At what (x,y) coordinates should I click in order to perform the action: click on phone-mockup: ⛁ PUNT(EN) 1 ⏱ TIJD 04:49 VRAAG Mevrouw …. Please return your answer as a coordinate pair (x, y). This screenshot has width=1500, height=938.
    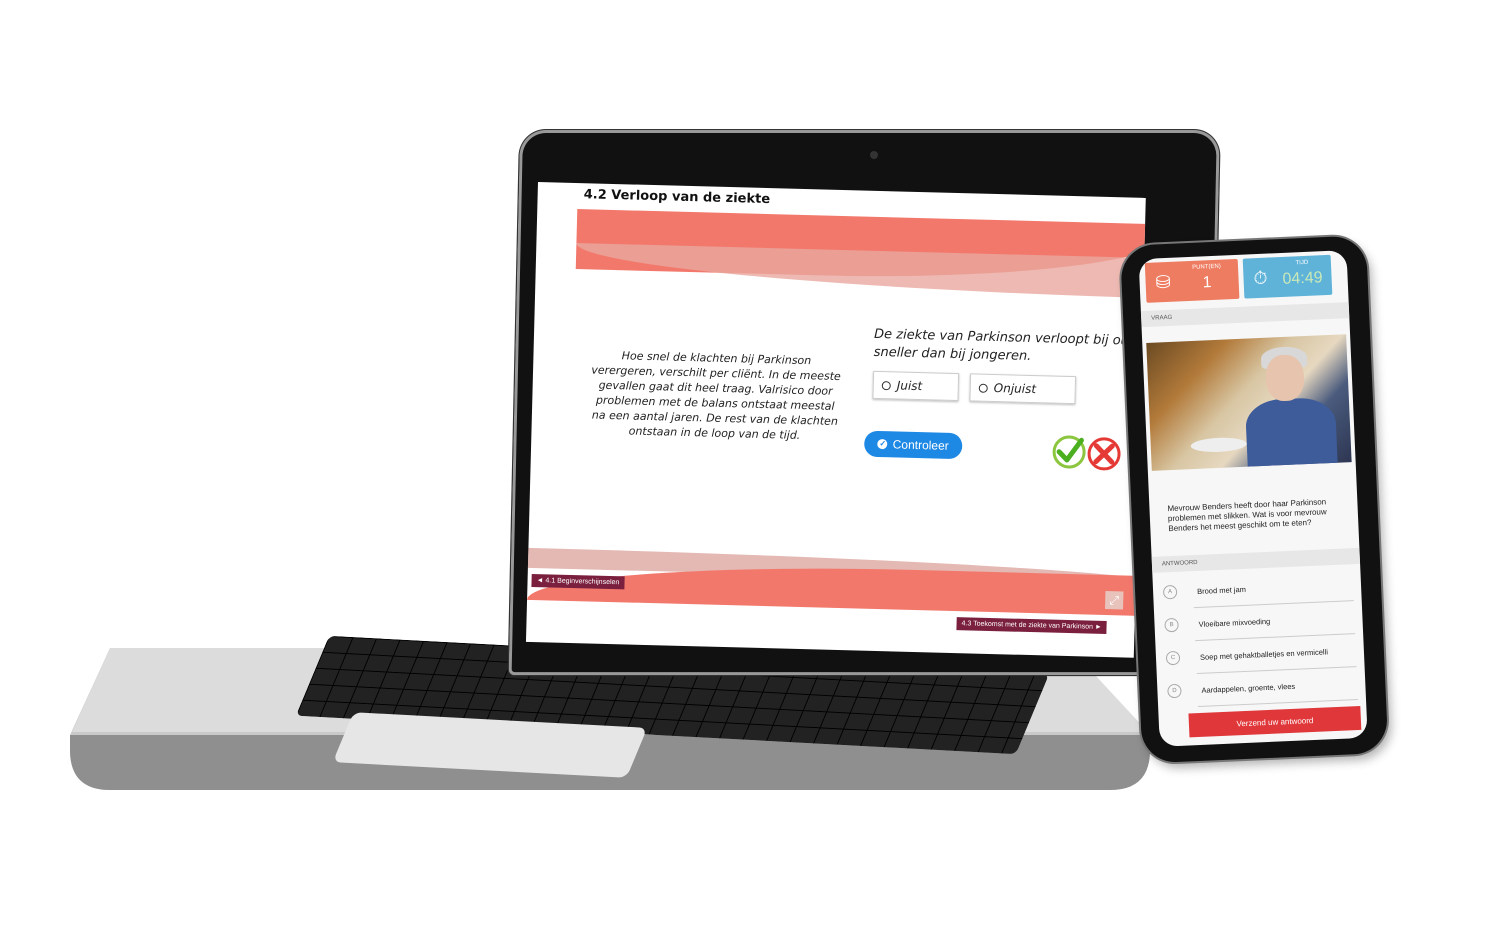
    Looking at the image, I should click on (1254, 499).